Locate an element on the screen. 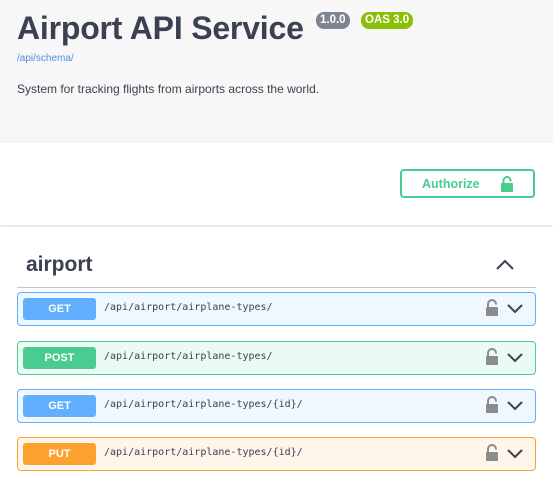  tag-section-header: airport is located at coordinates (276, 268).